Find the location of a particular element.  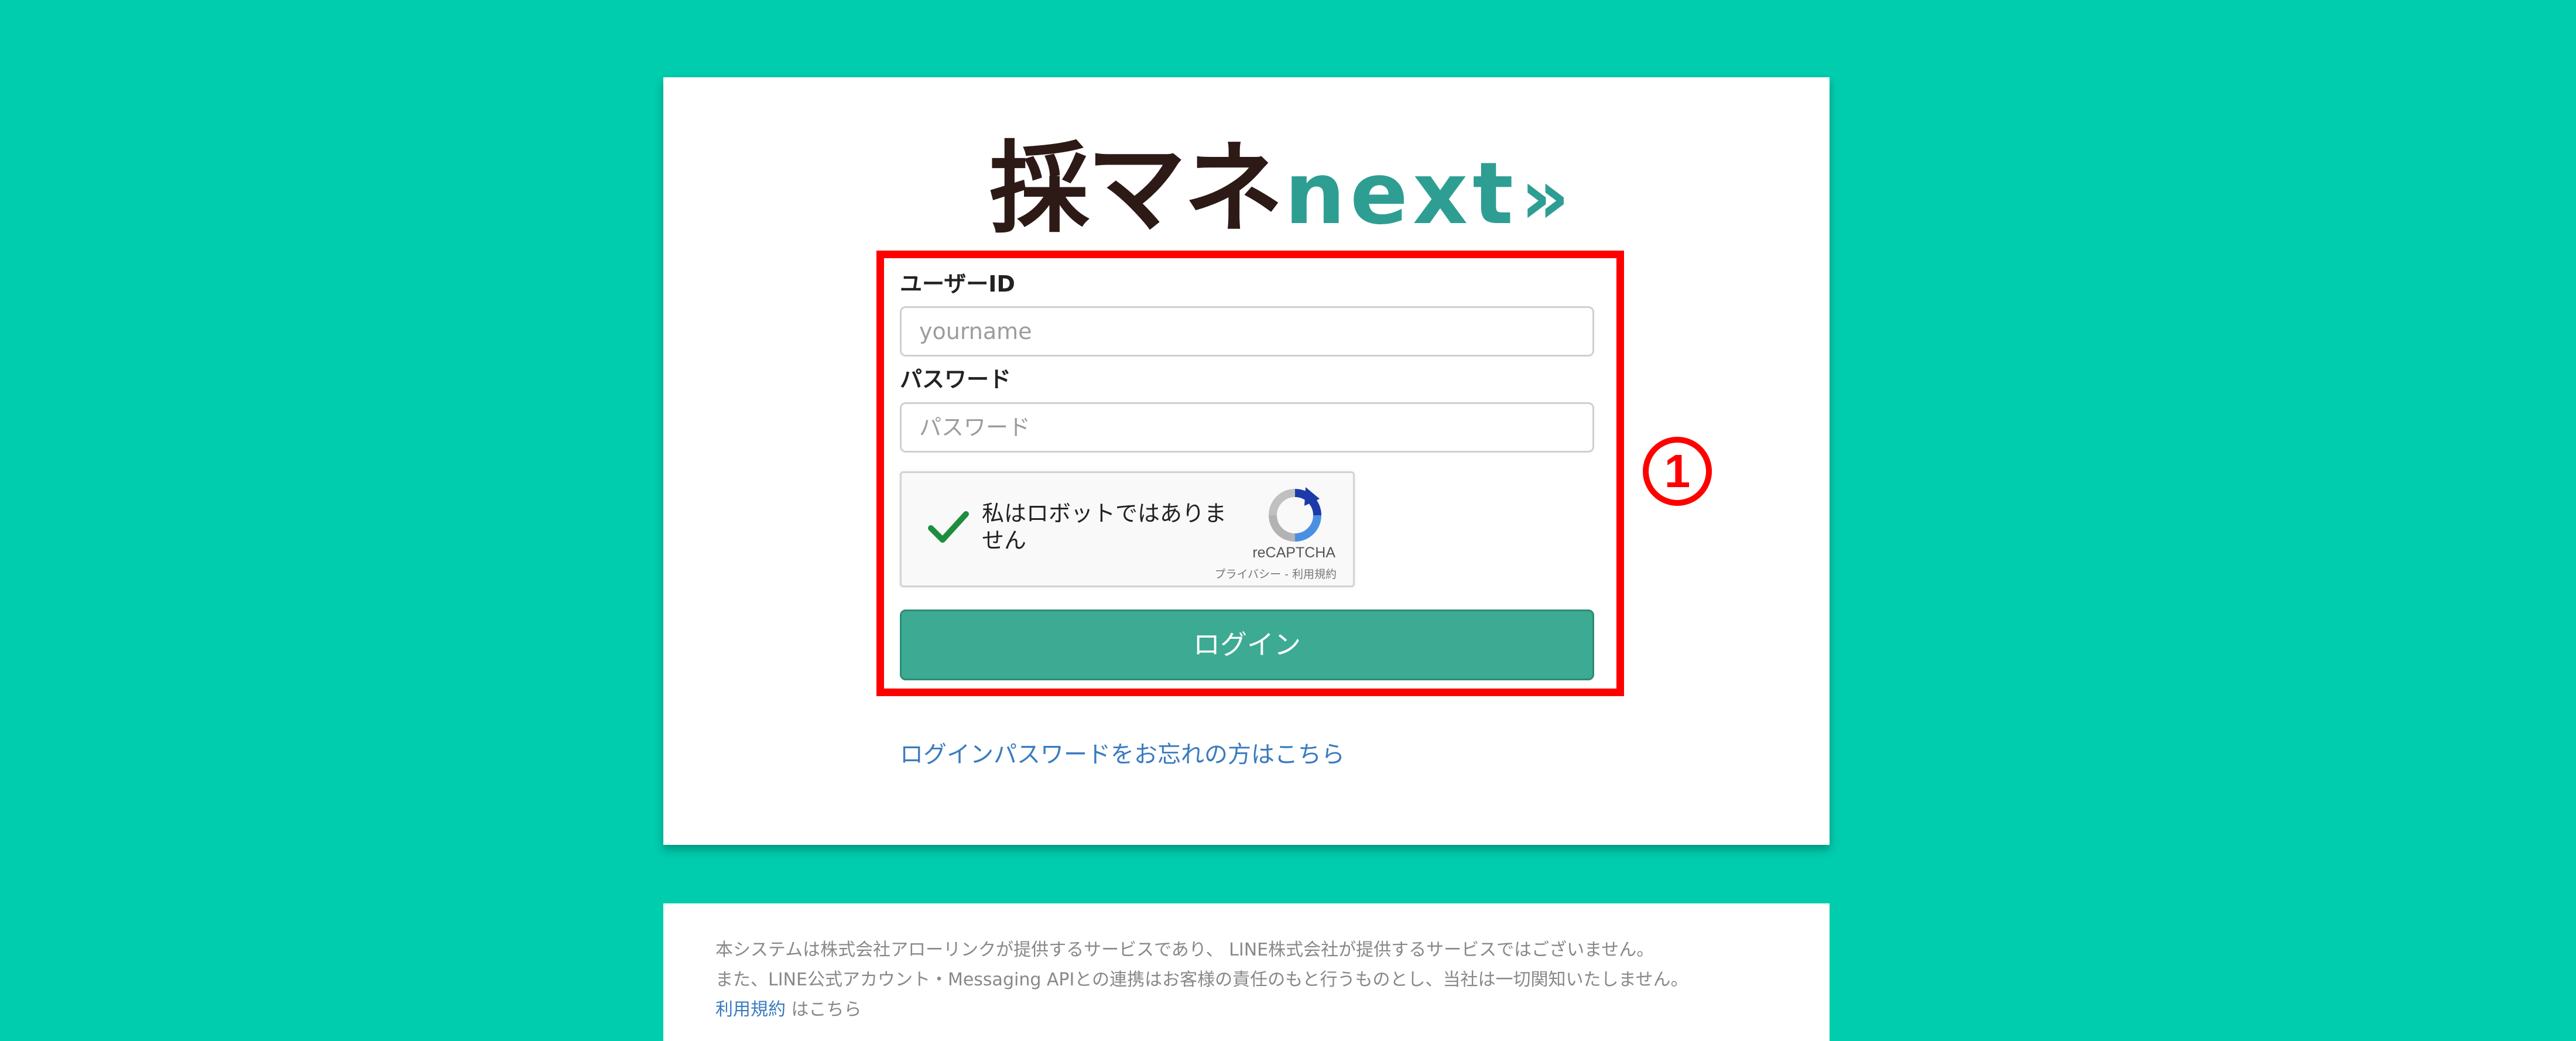

footer-terms-line: 利用規約 はこちら is located at coordinates (788, 1008).